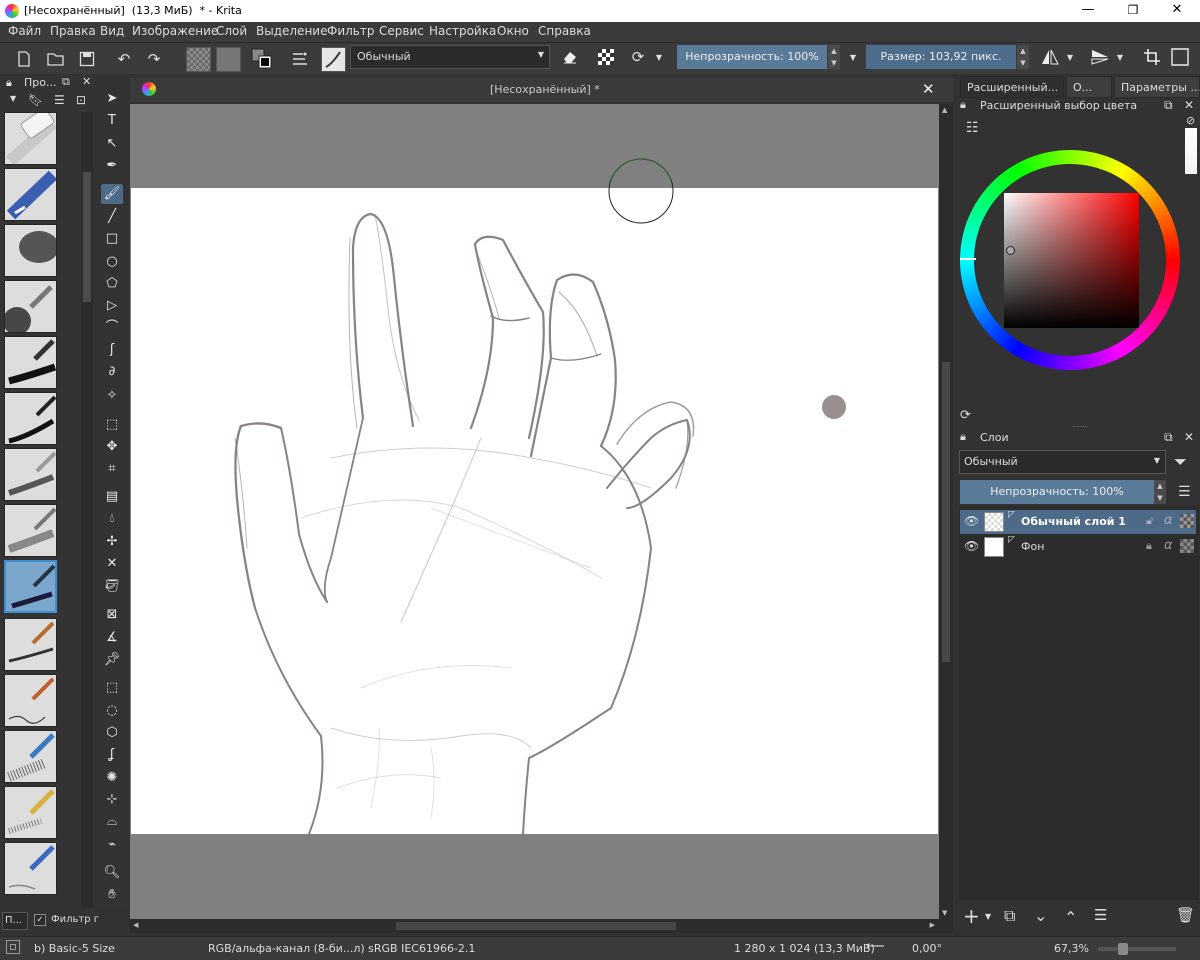 This screenshot has width=1200, height=960. What do you see at coordinates (112, 778) in the screenshot?
I see `contiguous-select-tool-icon: ✺` at bounding box center [112, 778].